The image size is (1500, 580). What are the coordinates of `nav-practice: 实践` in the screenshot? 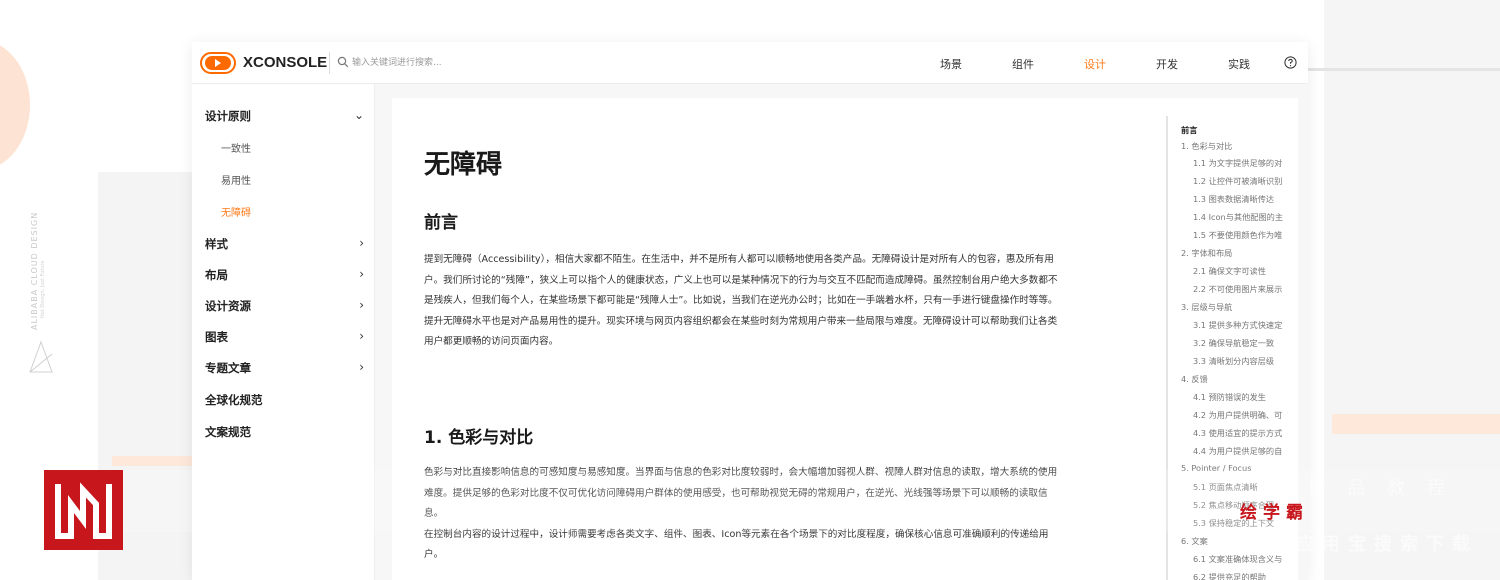 It's located at (1239, 64).